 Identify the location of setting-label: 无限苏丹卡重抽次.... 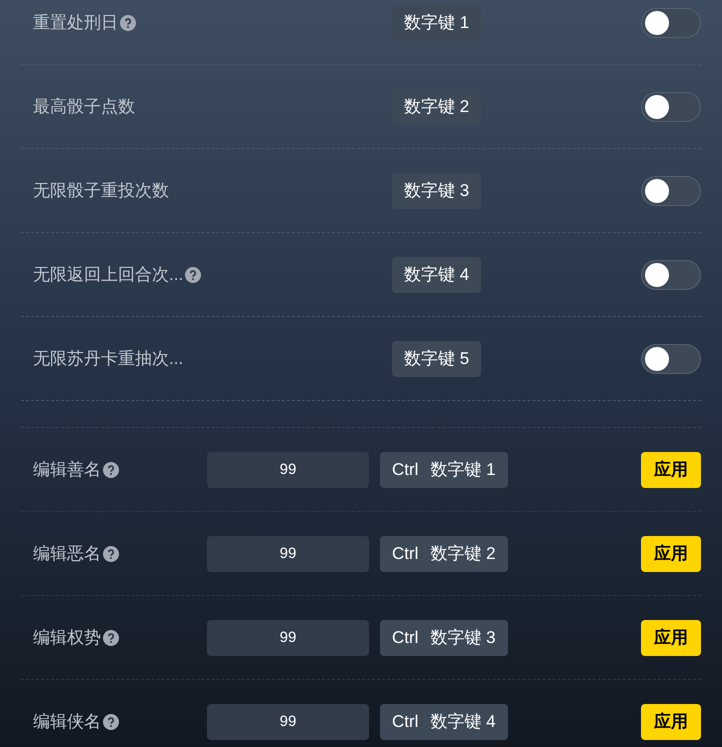
(108, 359).